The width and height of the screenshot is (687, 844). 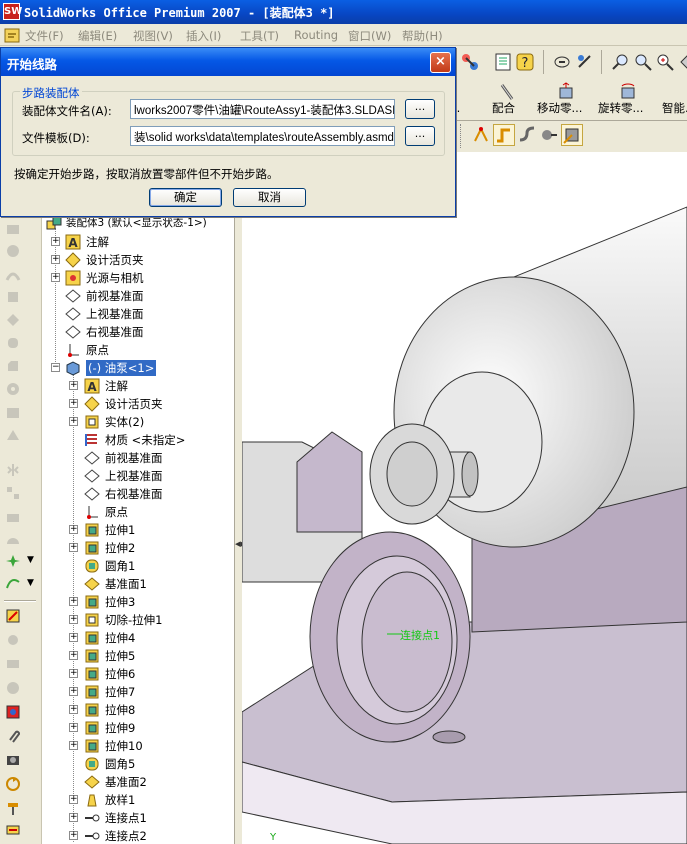 I want to click on dome-icon, so click(x=13, y=539).